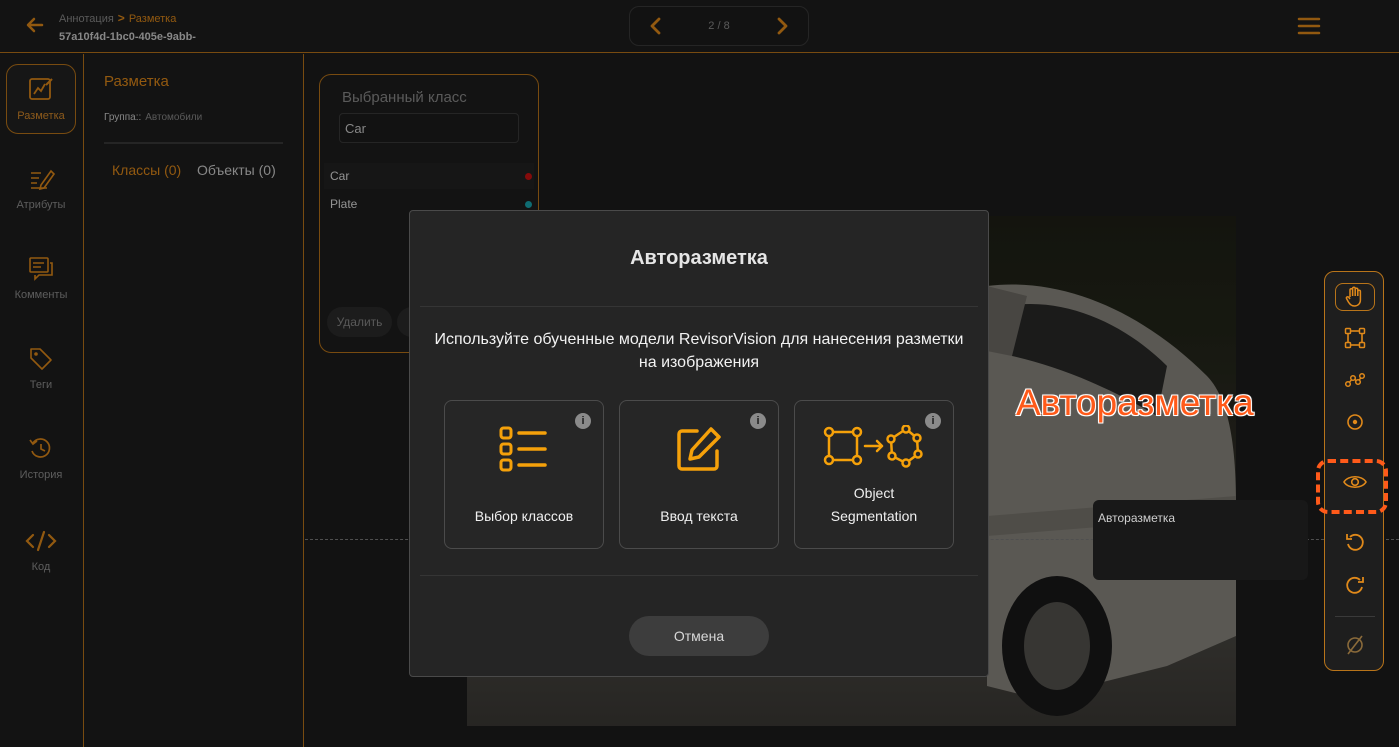 The image size is (1399, 747). What do you see at coordinates (524, 474) in the screenshot?
I see `option-class-selection: i Выбор классов` at bounding box center [524, 474].